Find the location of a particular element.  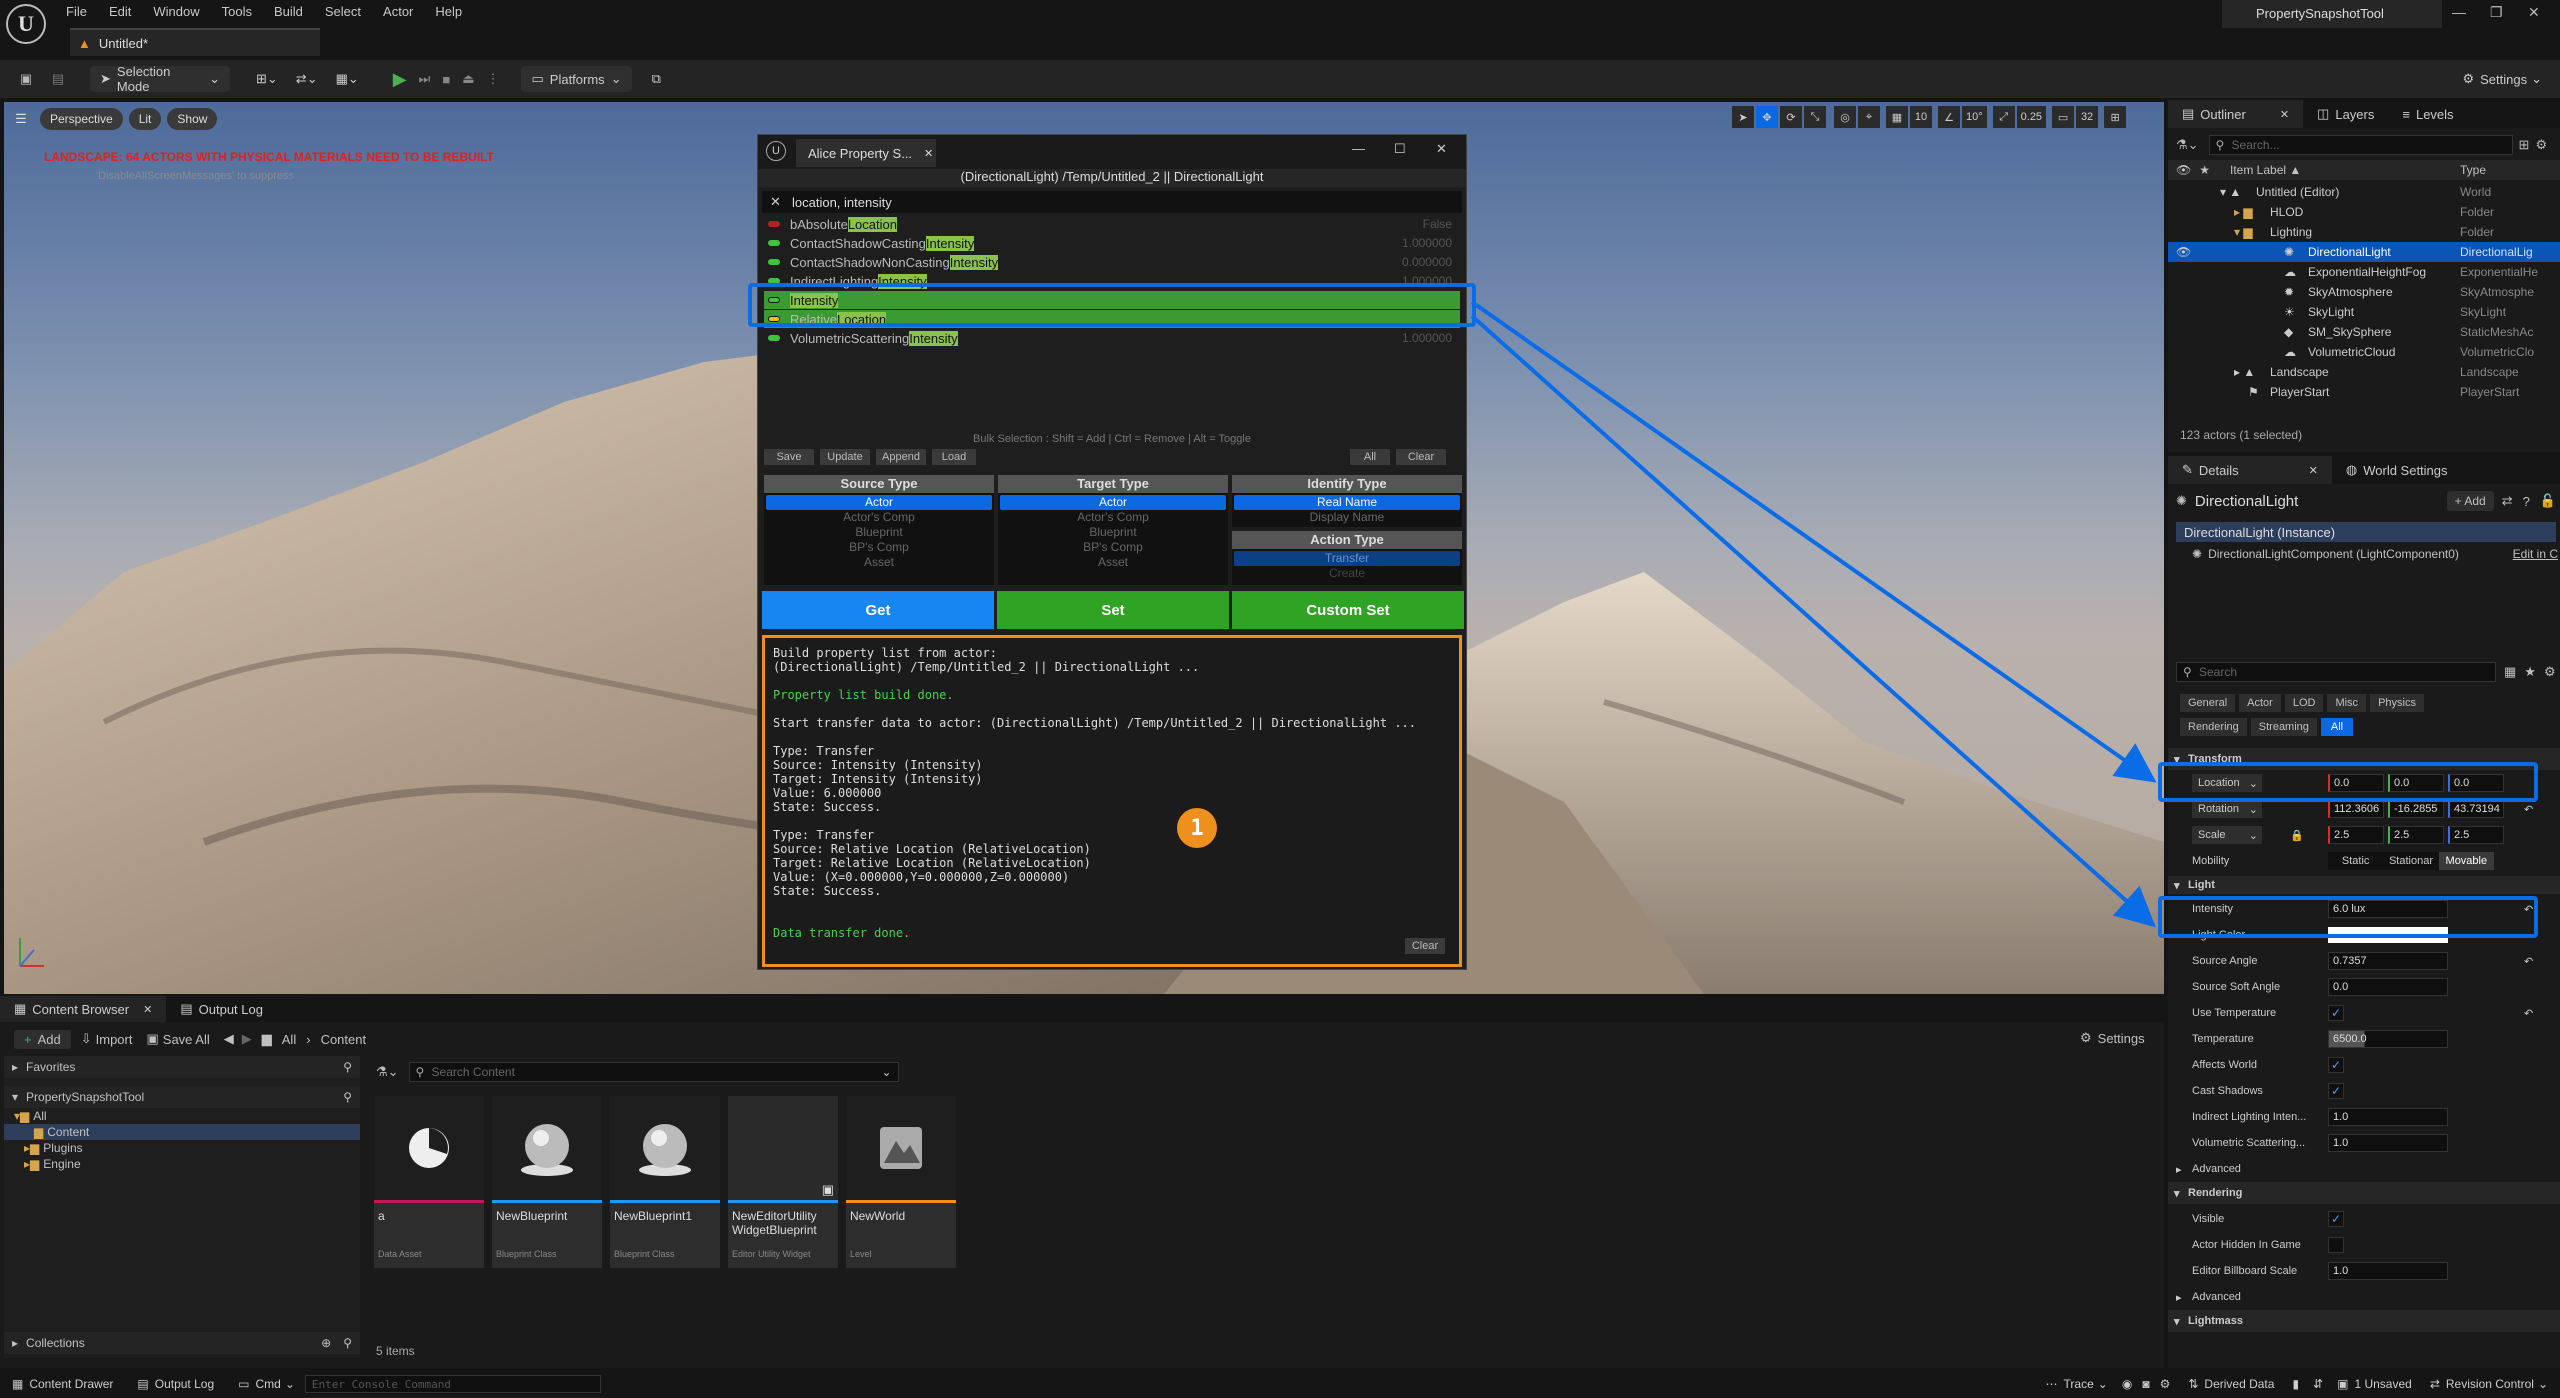

tab-layers: ◫ Layers is located at coordinates (2345, 114).